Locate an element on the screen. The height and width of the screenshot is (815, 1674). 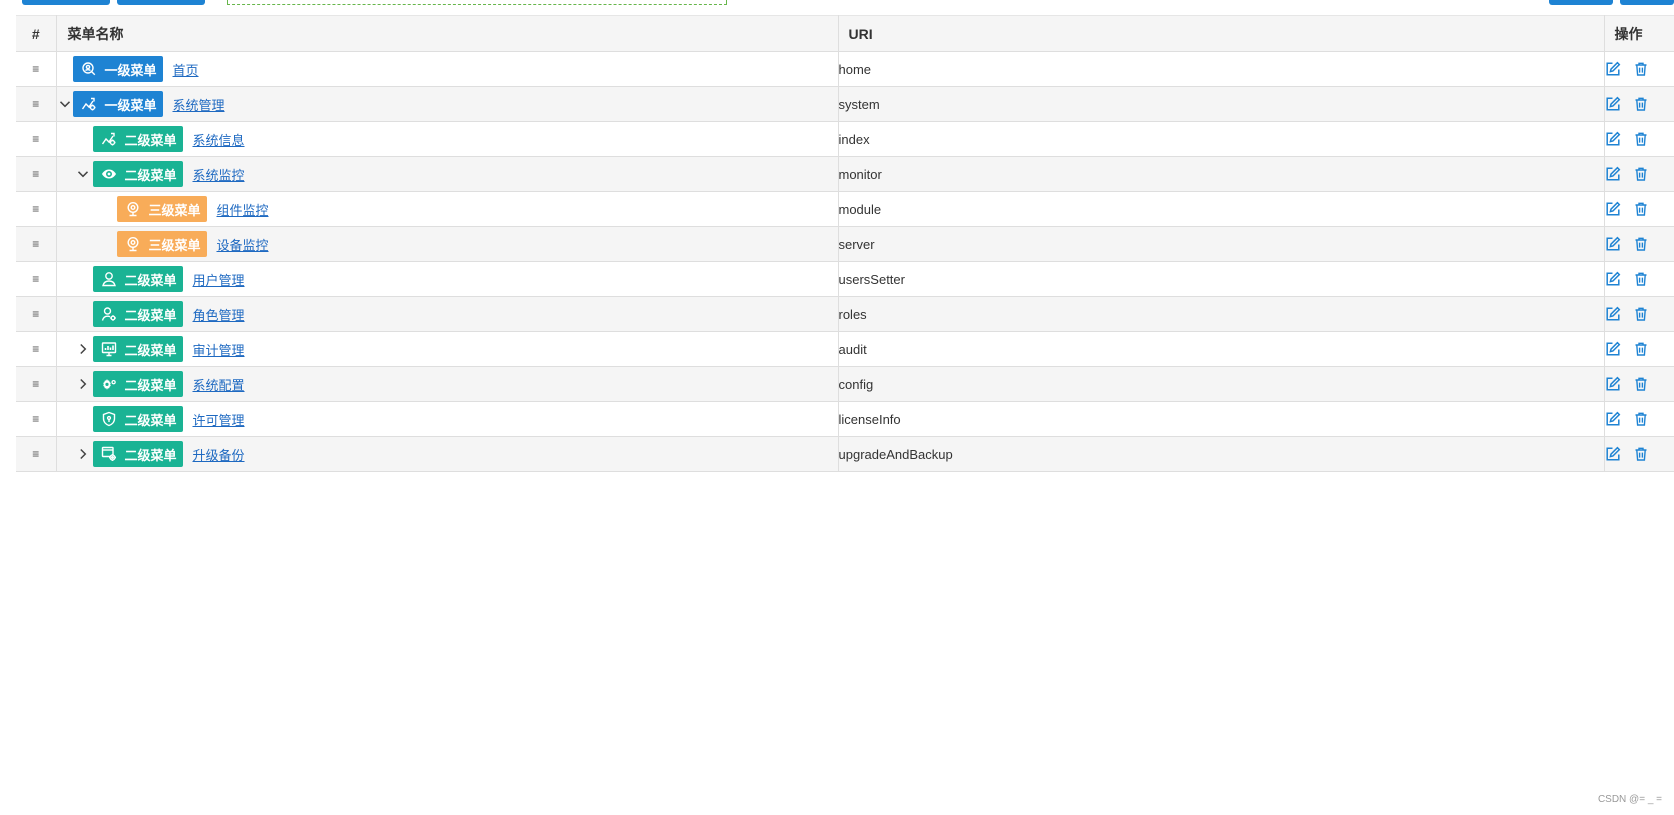
monitor-chart-icon is located at coordinates (109, 349).